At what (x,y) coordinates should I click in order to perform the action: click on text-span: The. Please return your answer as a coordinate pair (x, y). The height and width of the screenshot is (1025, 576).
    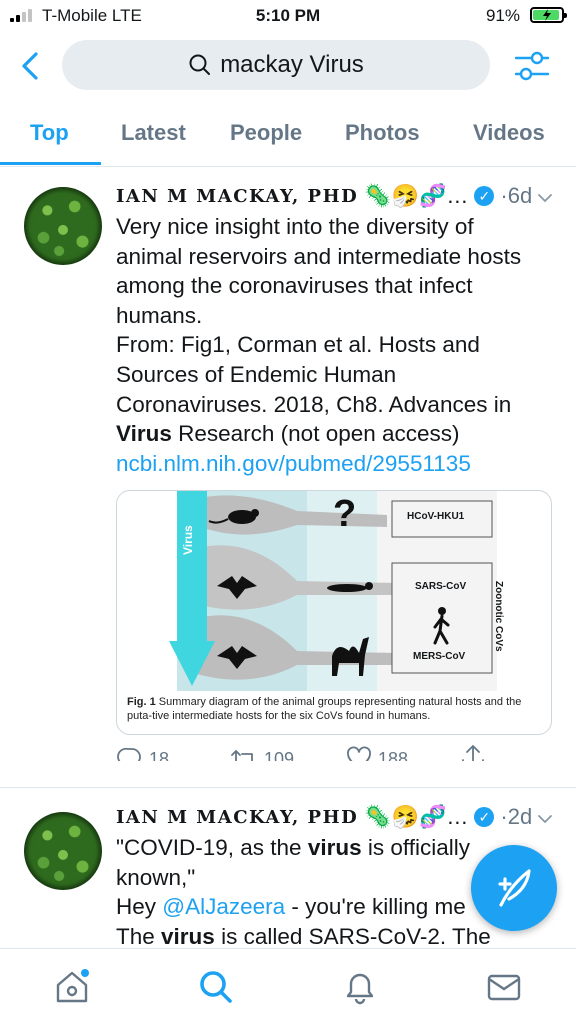
    Looking at the image, I should click on (139, 935).